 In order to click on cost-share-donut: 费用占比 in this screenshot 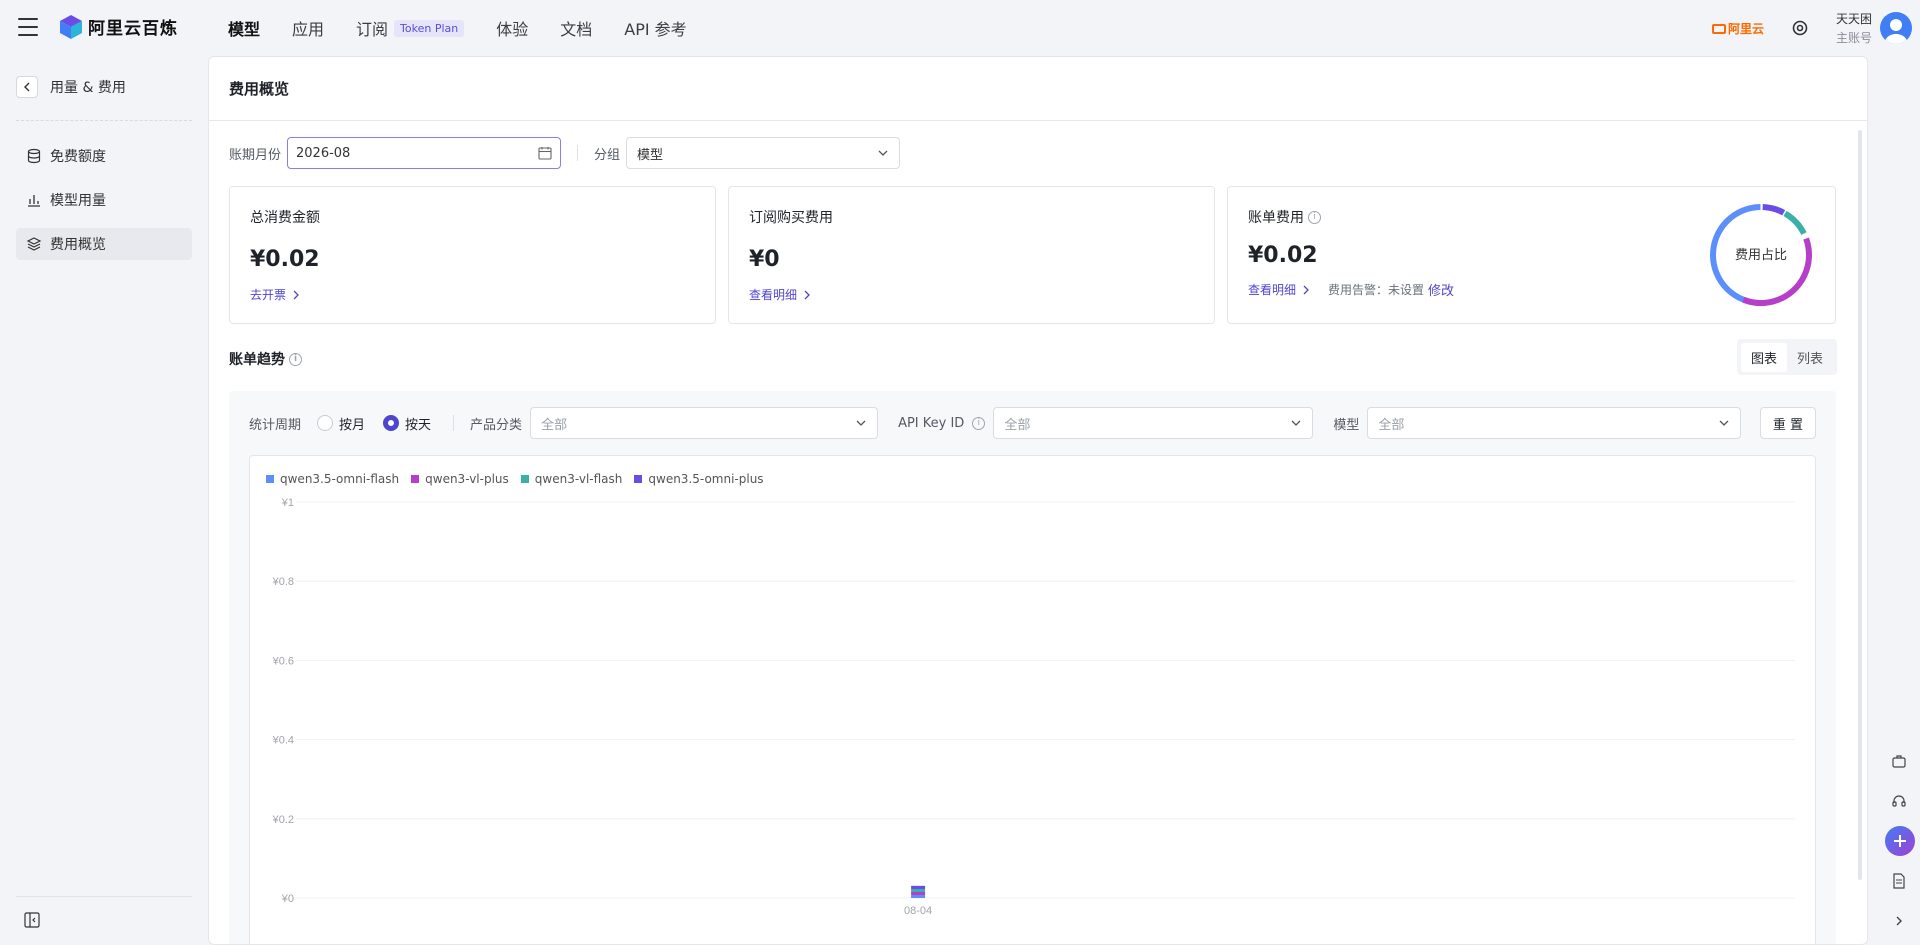, I will do `click(1761, 255)`.